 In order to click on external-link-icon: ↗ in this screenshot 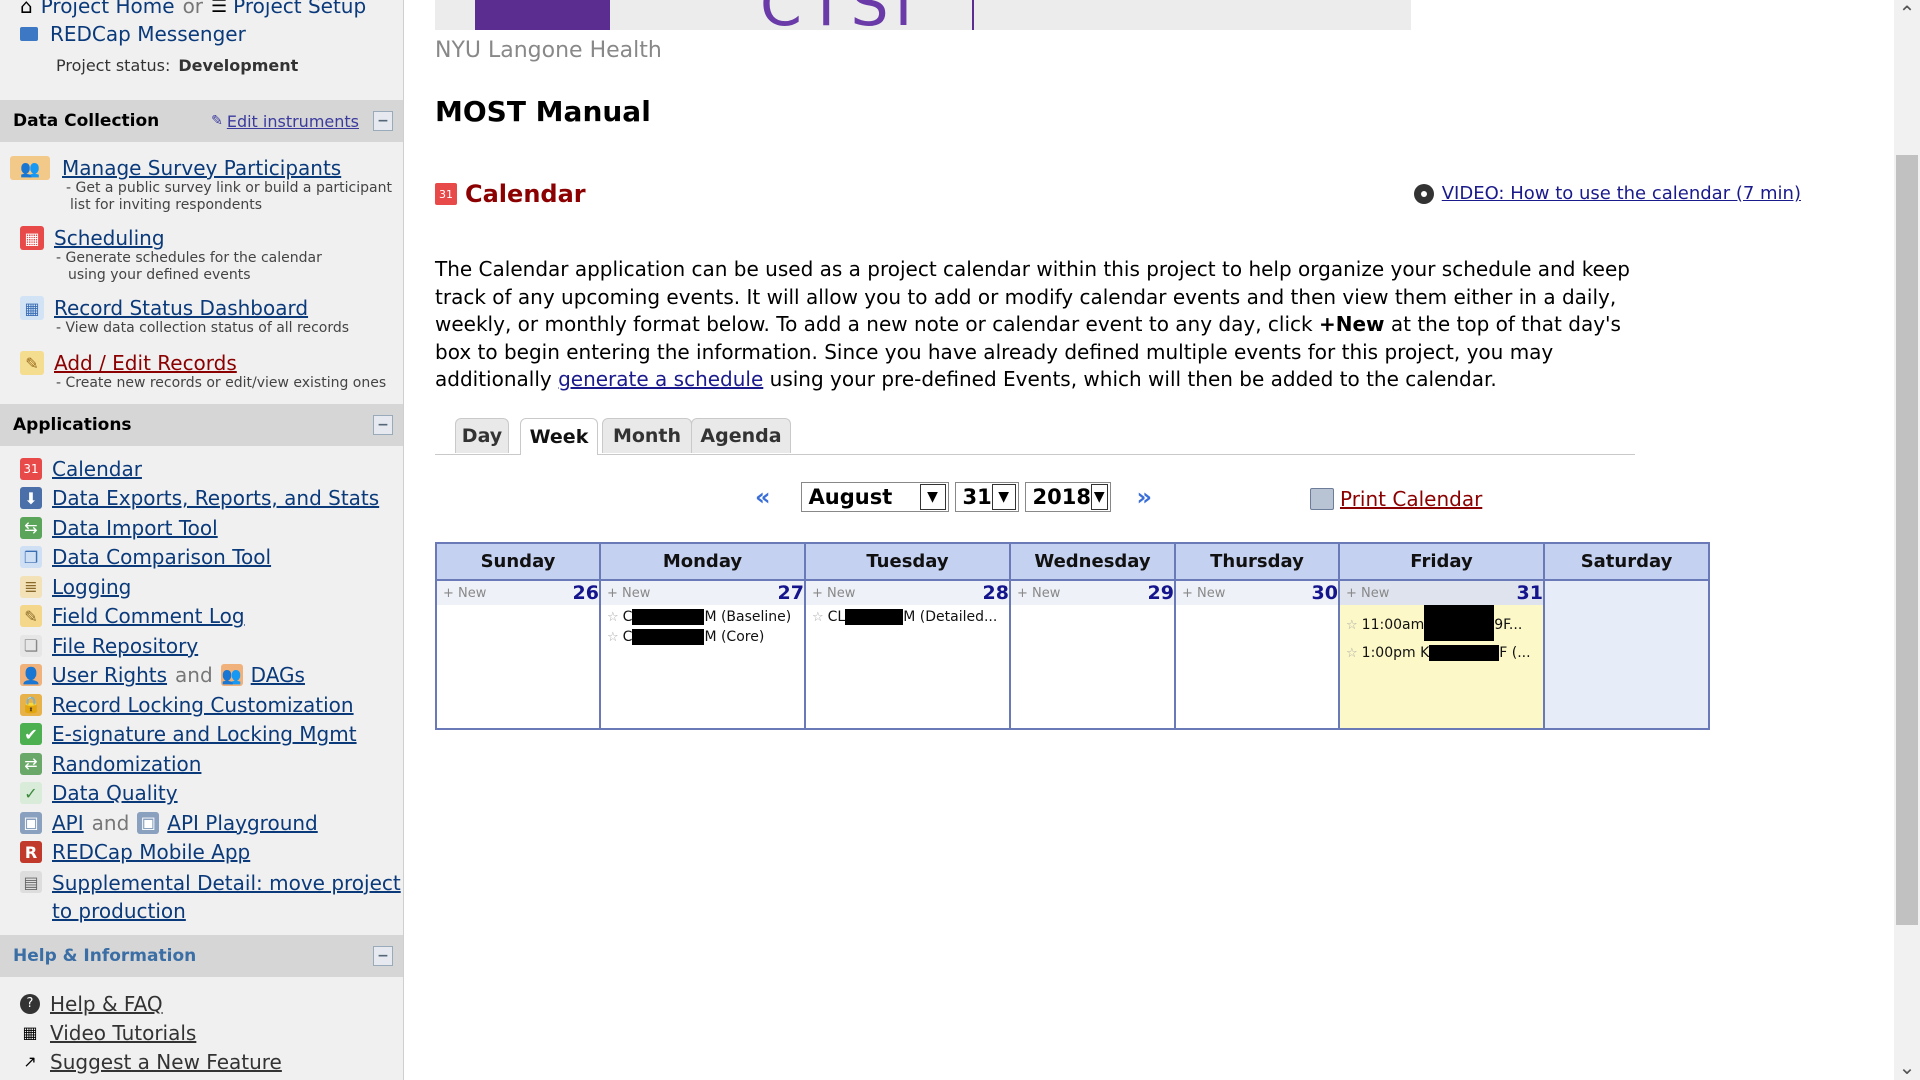, I will do `click(30, 1061)`.